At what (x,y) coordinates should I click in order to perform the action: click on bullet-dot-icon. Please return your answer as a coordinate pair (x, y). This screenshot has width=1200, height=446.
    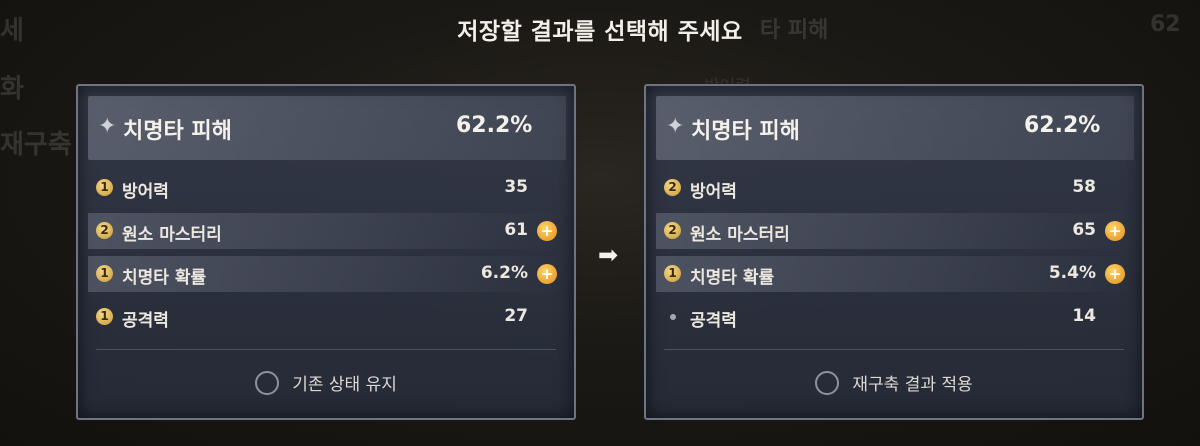
    Looking at the image, I should click on (673, 317).